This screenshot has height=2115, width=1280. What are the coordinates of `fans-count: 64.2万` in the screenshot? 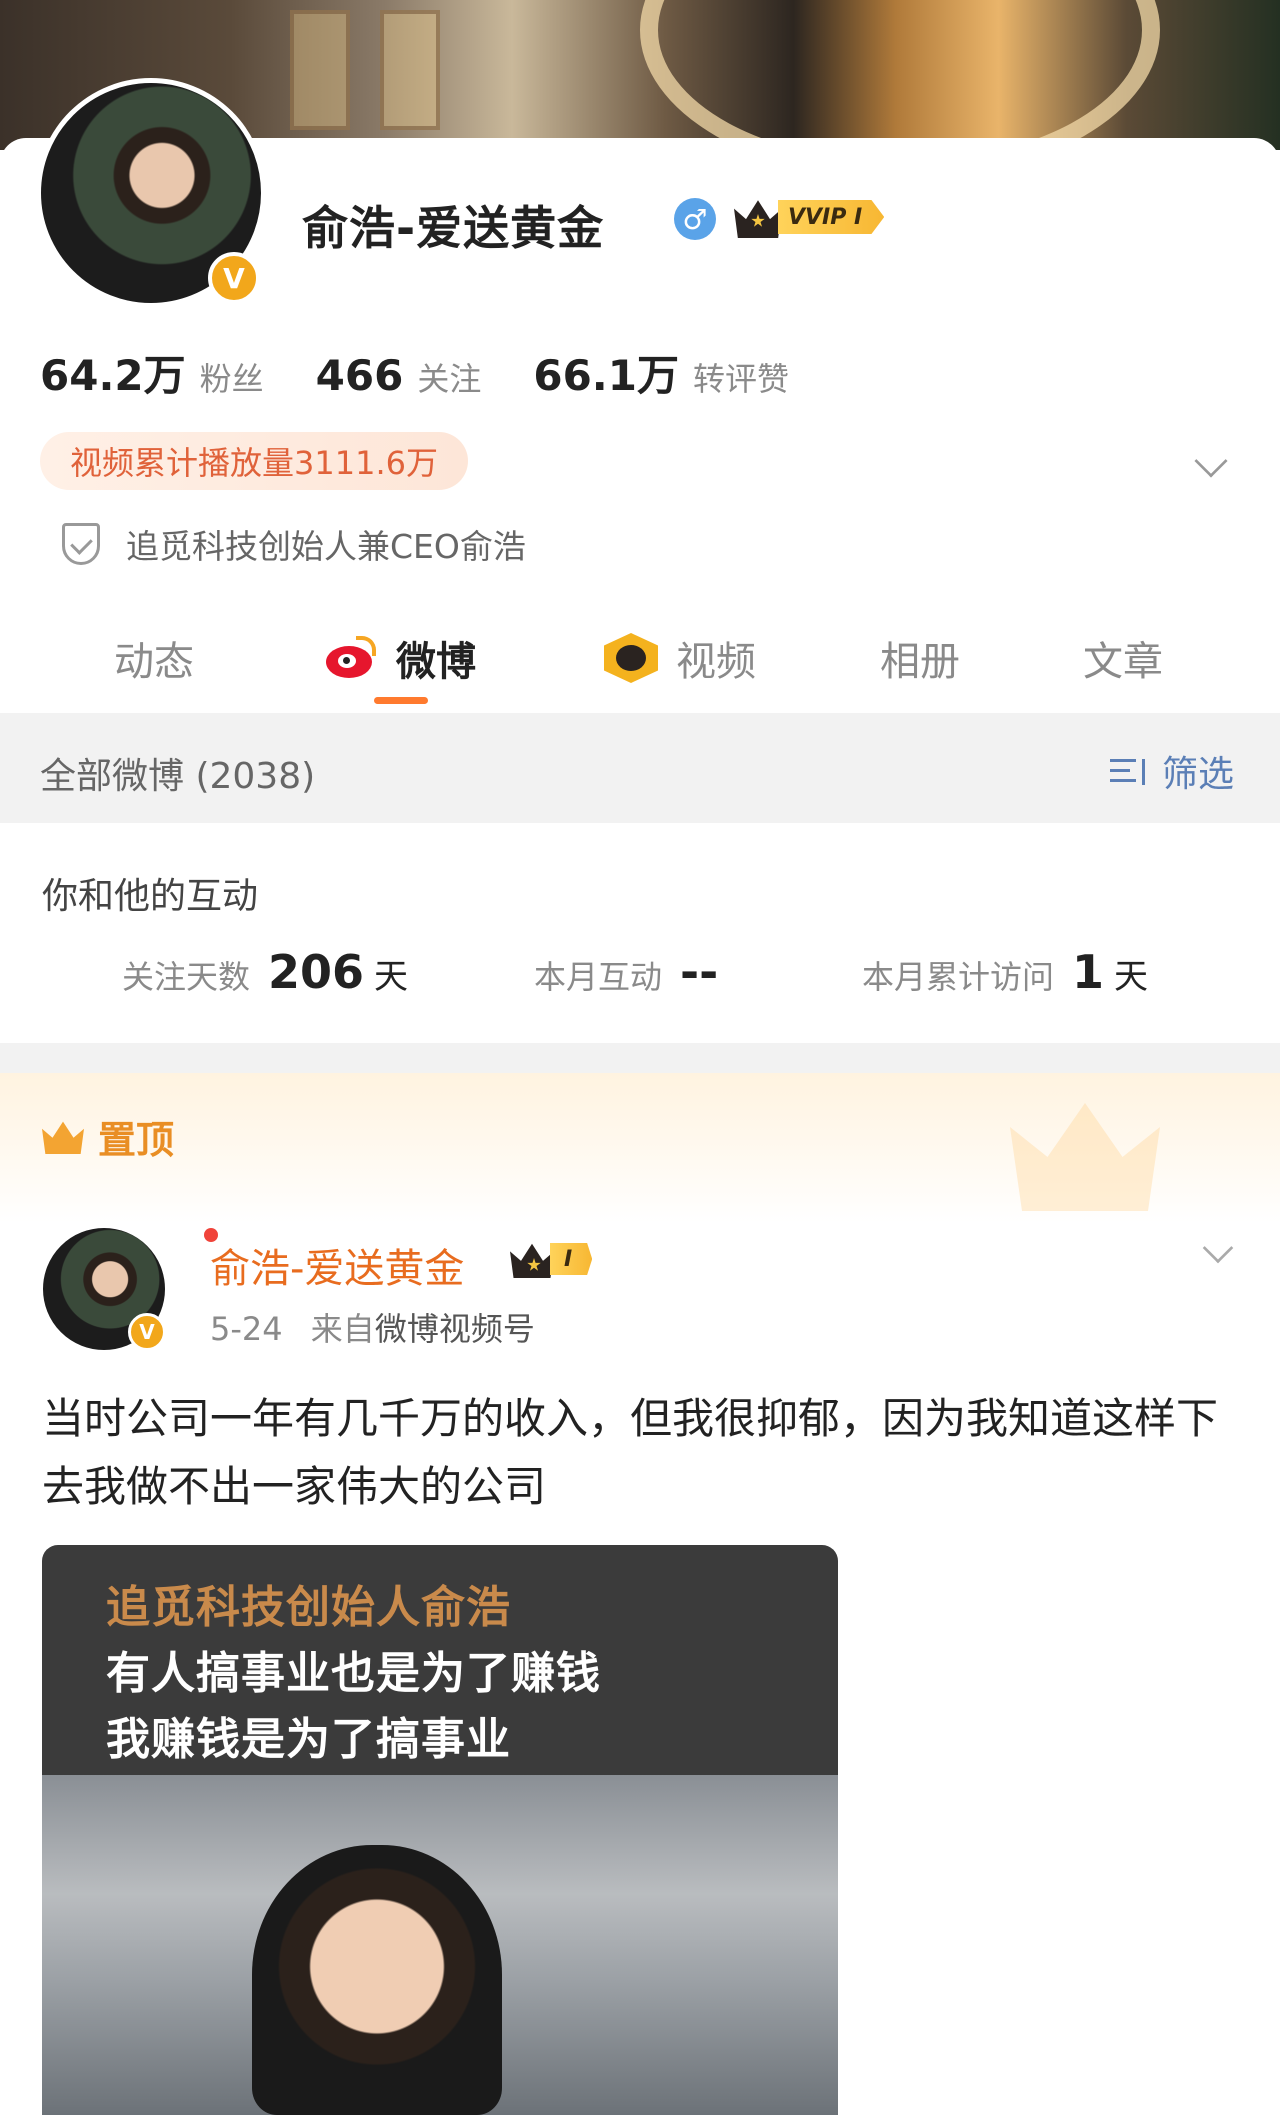 It's located at (113, 372).